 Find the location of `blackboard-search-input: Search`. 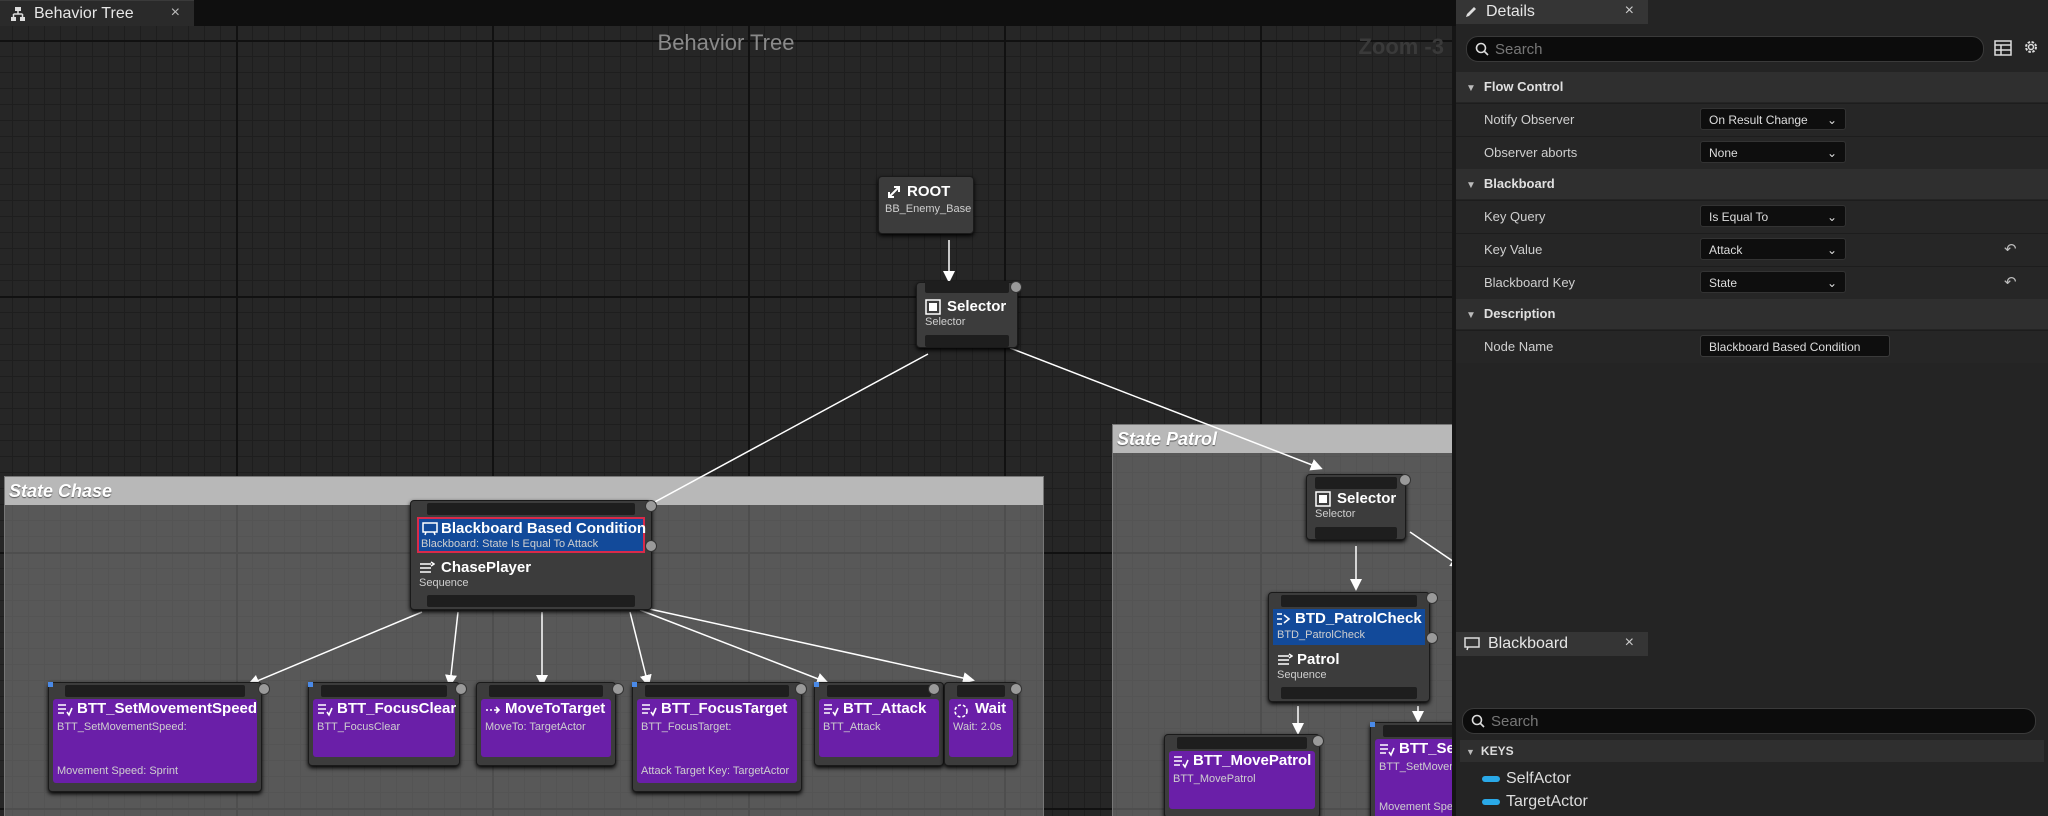

blackboard-search-input: Search is located at coordinates (1749, 721).